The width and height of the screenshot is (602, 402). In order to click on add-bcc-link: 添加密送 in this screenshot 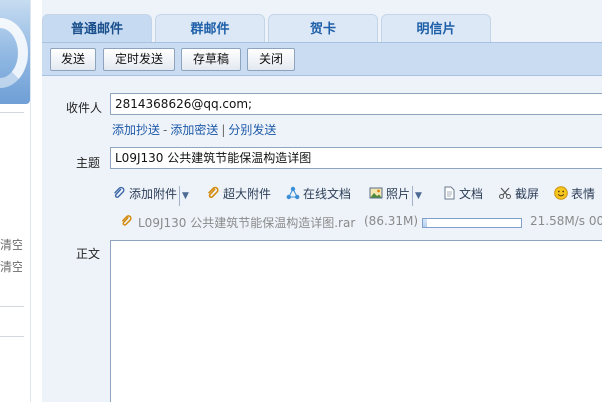, I will do `click(194, 130)`.